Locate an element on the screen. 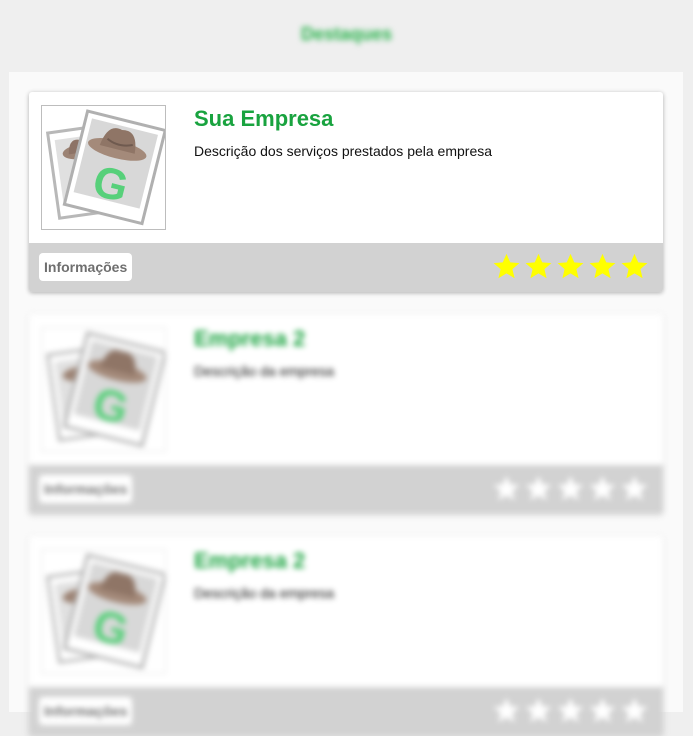 The width and height of the screenshot is (693, 736). company-name: Sua Empresa is located at coordinates (264, 118).